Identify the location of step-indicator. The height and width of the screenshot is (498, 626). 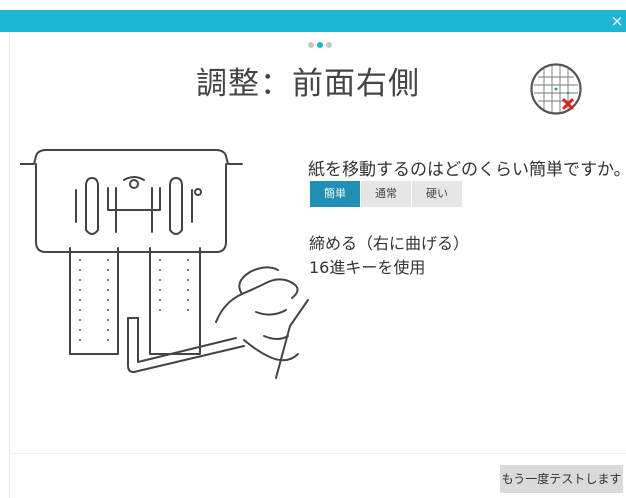
(320, 45).